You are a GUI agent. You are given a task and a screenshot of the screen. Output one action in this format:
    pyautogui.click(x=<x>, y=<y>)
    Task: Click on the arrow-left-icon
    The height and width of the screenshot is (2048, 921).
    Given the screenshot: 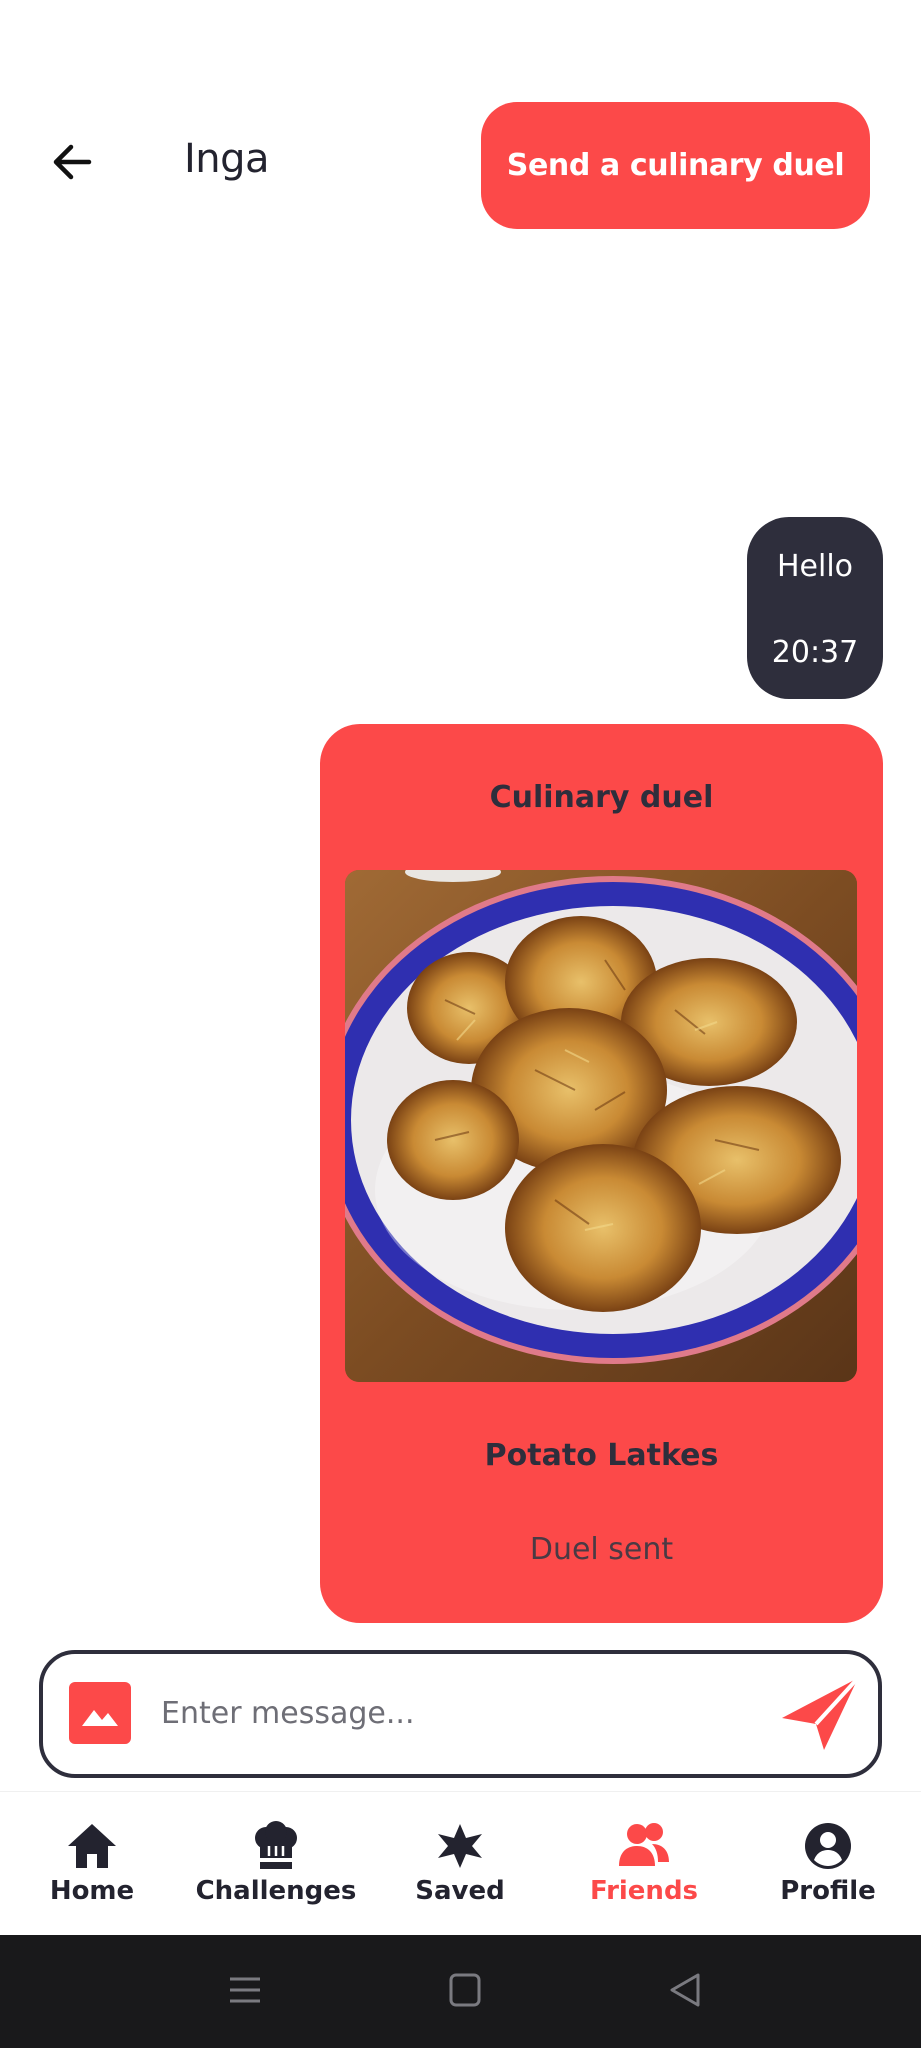 What is the action you would take?
    pyautogui.click(x=72, y=162)
    